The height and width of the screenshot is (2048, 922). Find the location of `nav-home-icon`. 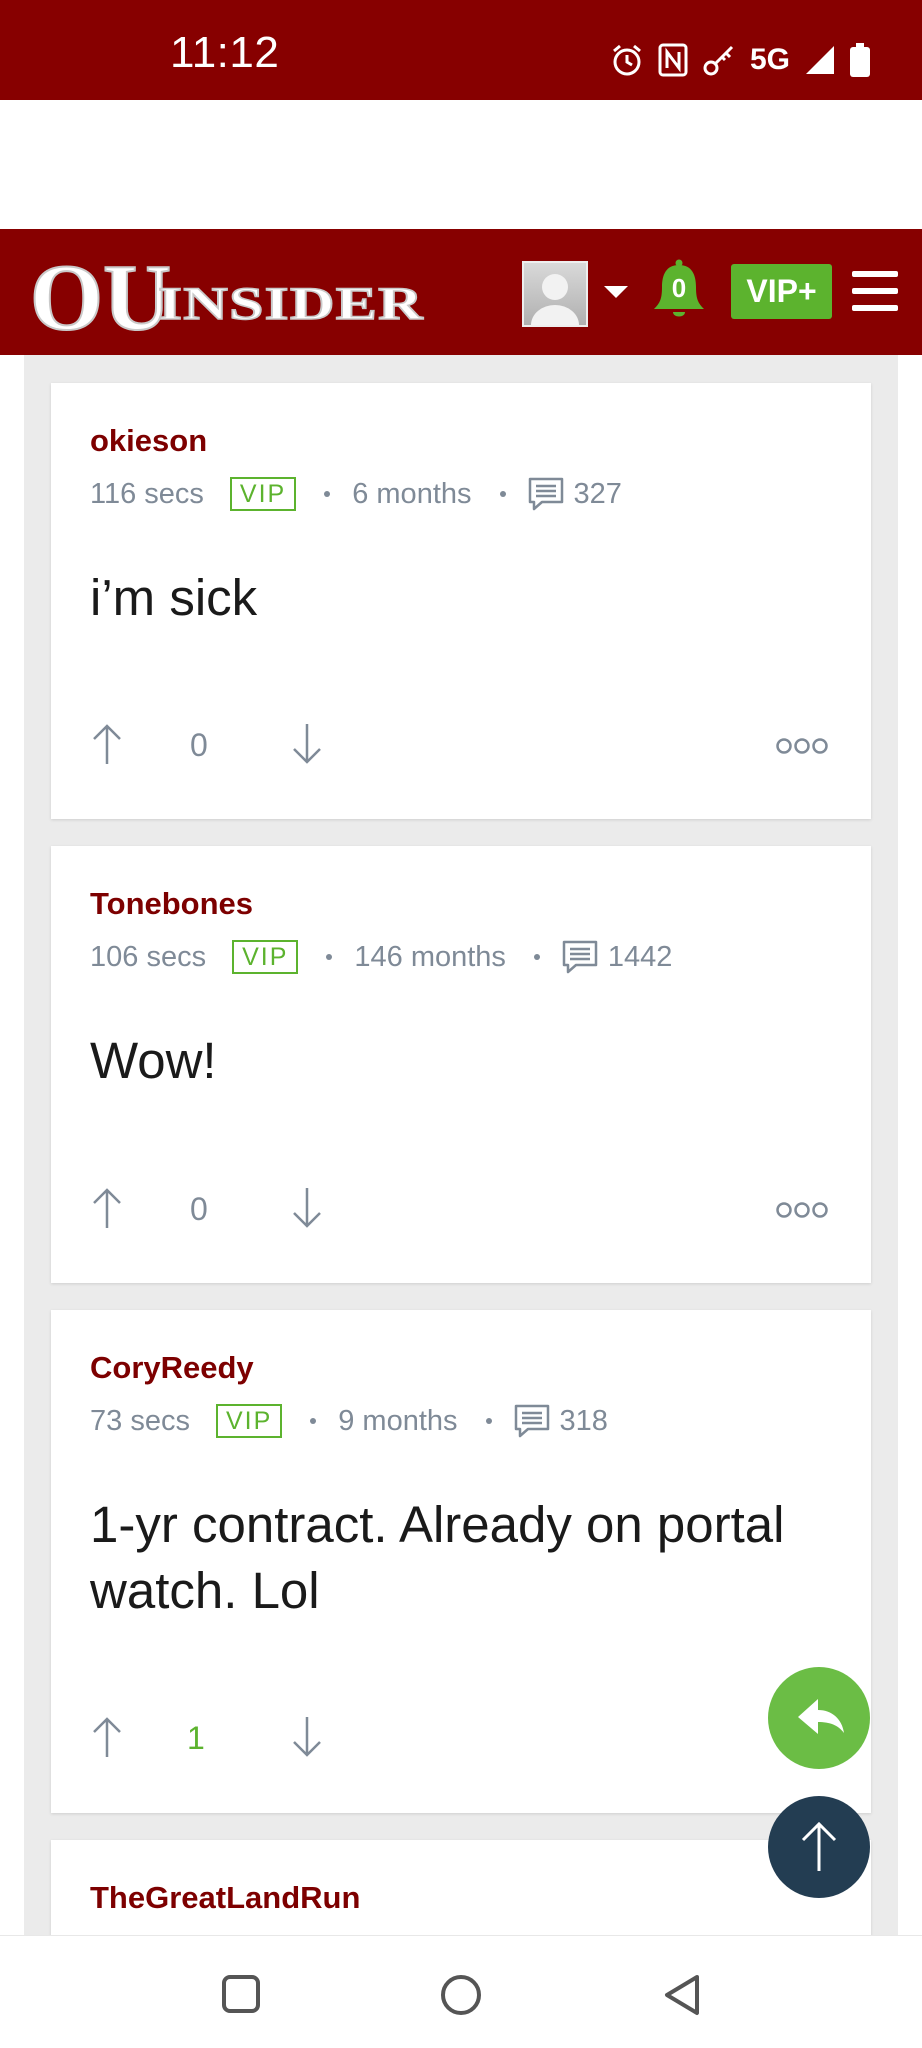

nav-home-icon is located at coordinates (461, 1995).